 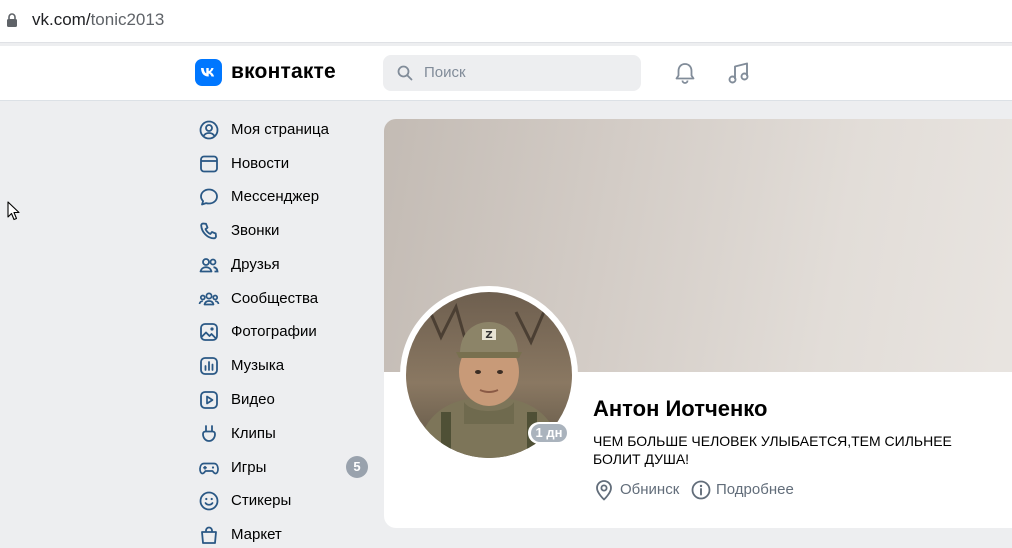 What do you see at coordinates (445, 72) in the screenshot?
I see `search-placeholder: Поиск` at bounding box center [445, 72].